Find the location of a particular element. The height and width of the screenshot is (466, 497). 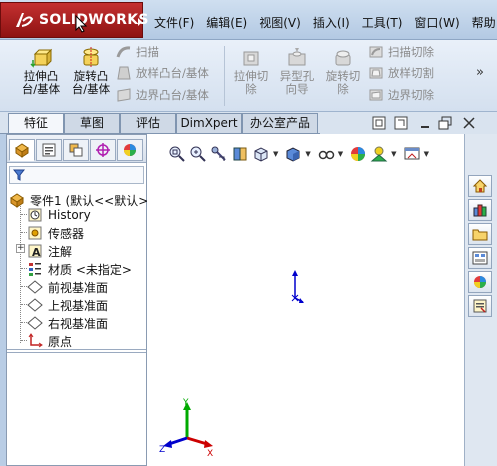

revolve-cut-button: 旋转切 除 is located at coordinates (343, 70).